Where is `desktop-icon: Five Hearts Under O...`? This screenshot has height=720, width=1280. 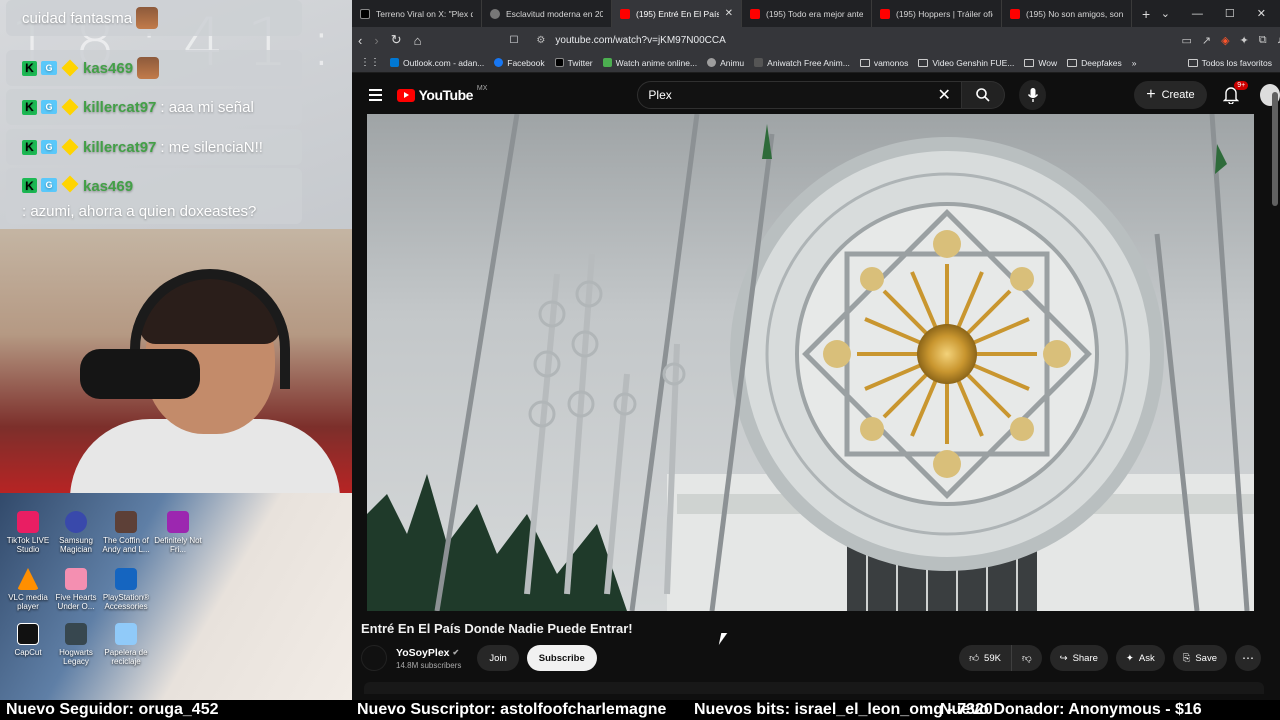 desktop-icon: Five Hearts Under O... is located at coordinates (76, 589).